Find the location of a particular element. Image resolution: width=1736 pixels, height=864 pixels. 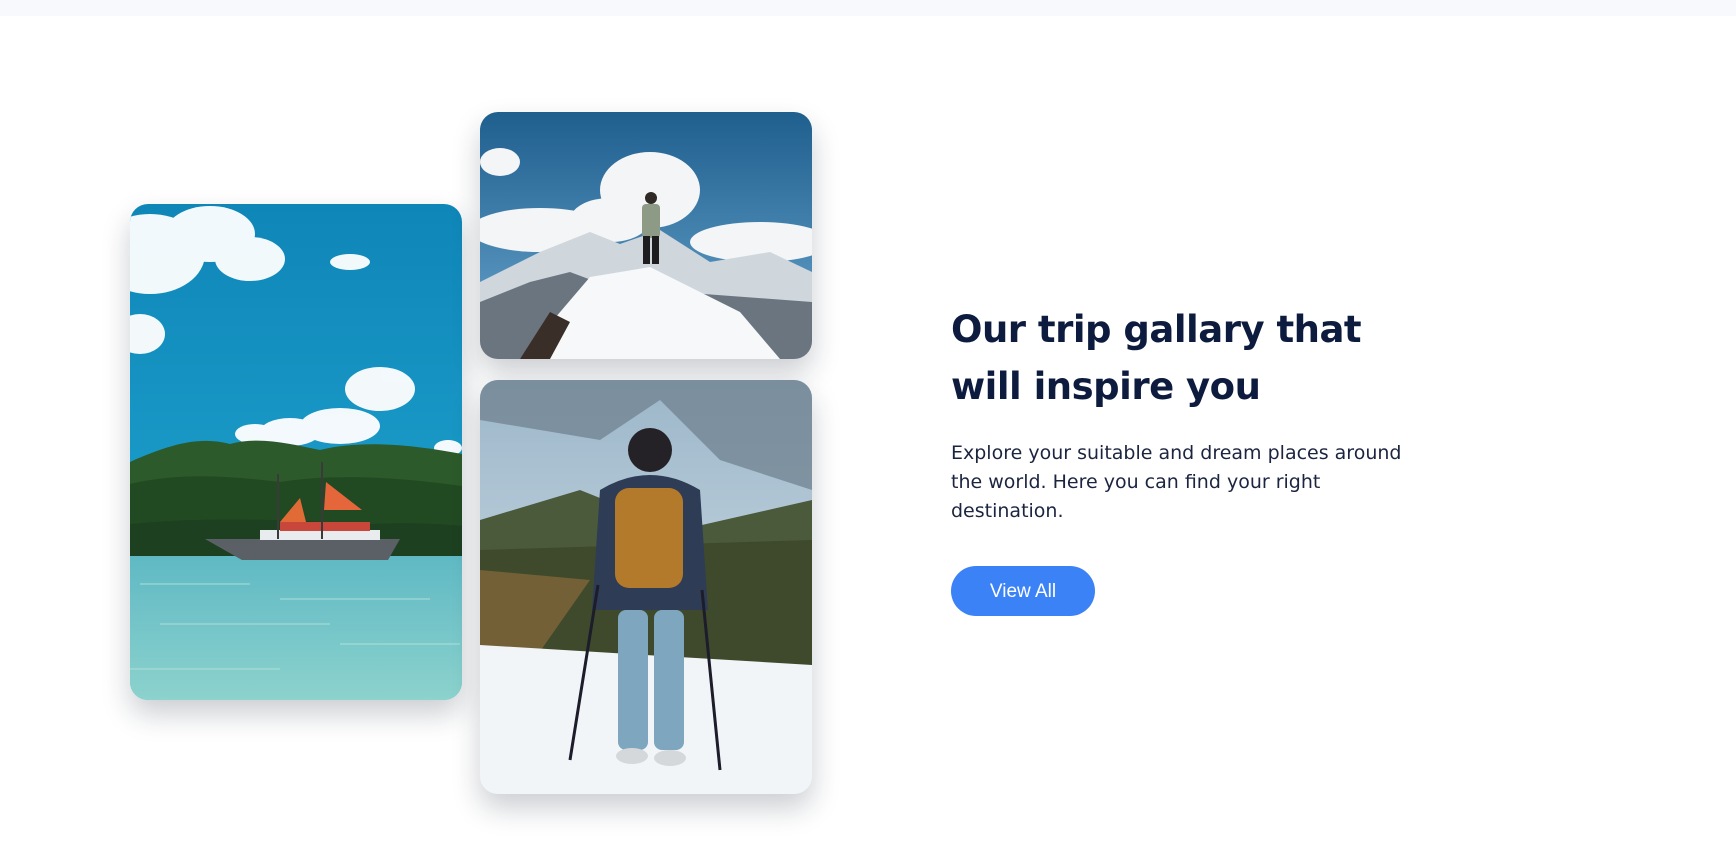

boat-lagoon-image is located at coordinates (296, 452).